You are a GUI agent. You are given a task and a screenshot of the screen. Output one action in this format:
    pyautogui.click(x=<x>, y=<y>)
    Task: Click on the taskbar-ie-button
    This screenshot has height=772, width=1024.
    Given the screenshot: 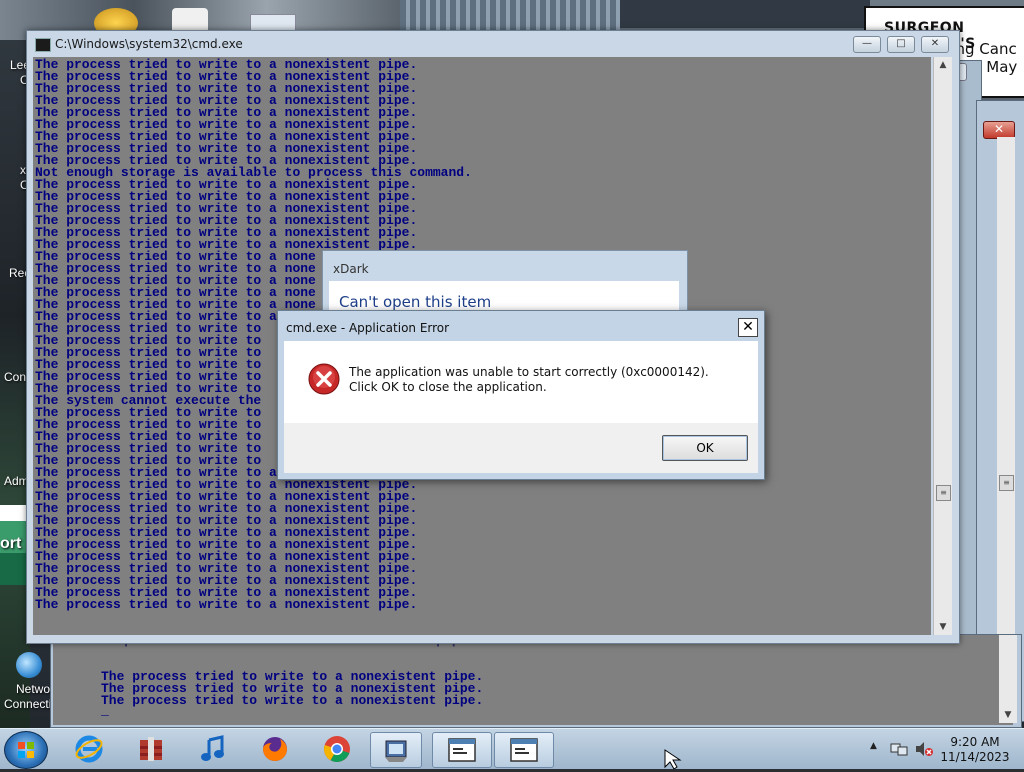 What is the action you would take?
    pyautogui.click(x=89, y=749)
    